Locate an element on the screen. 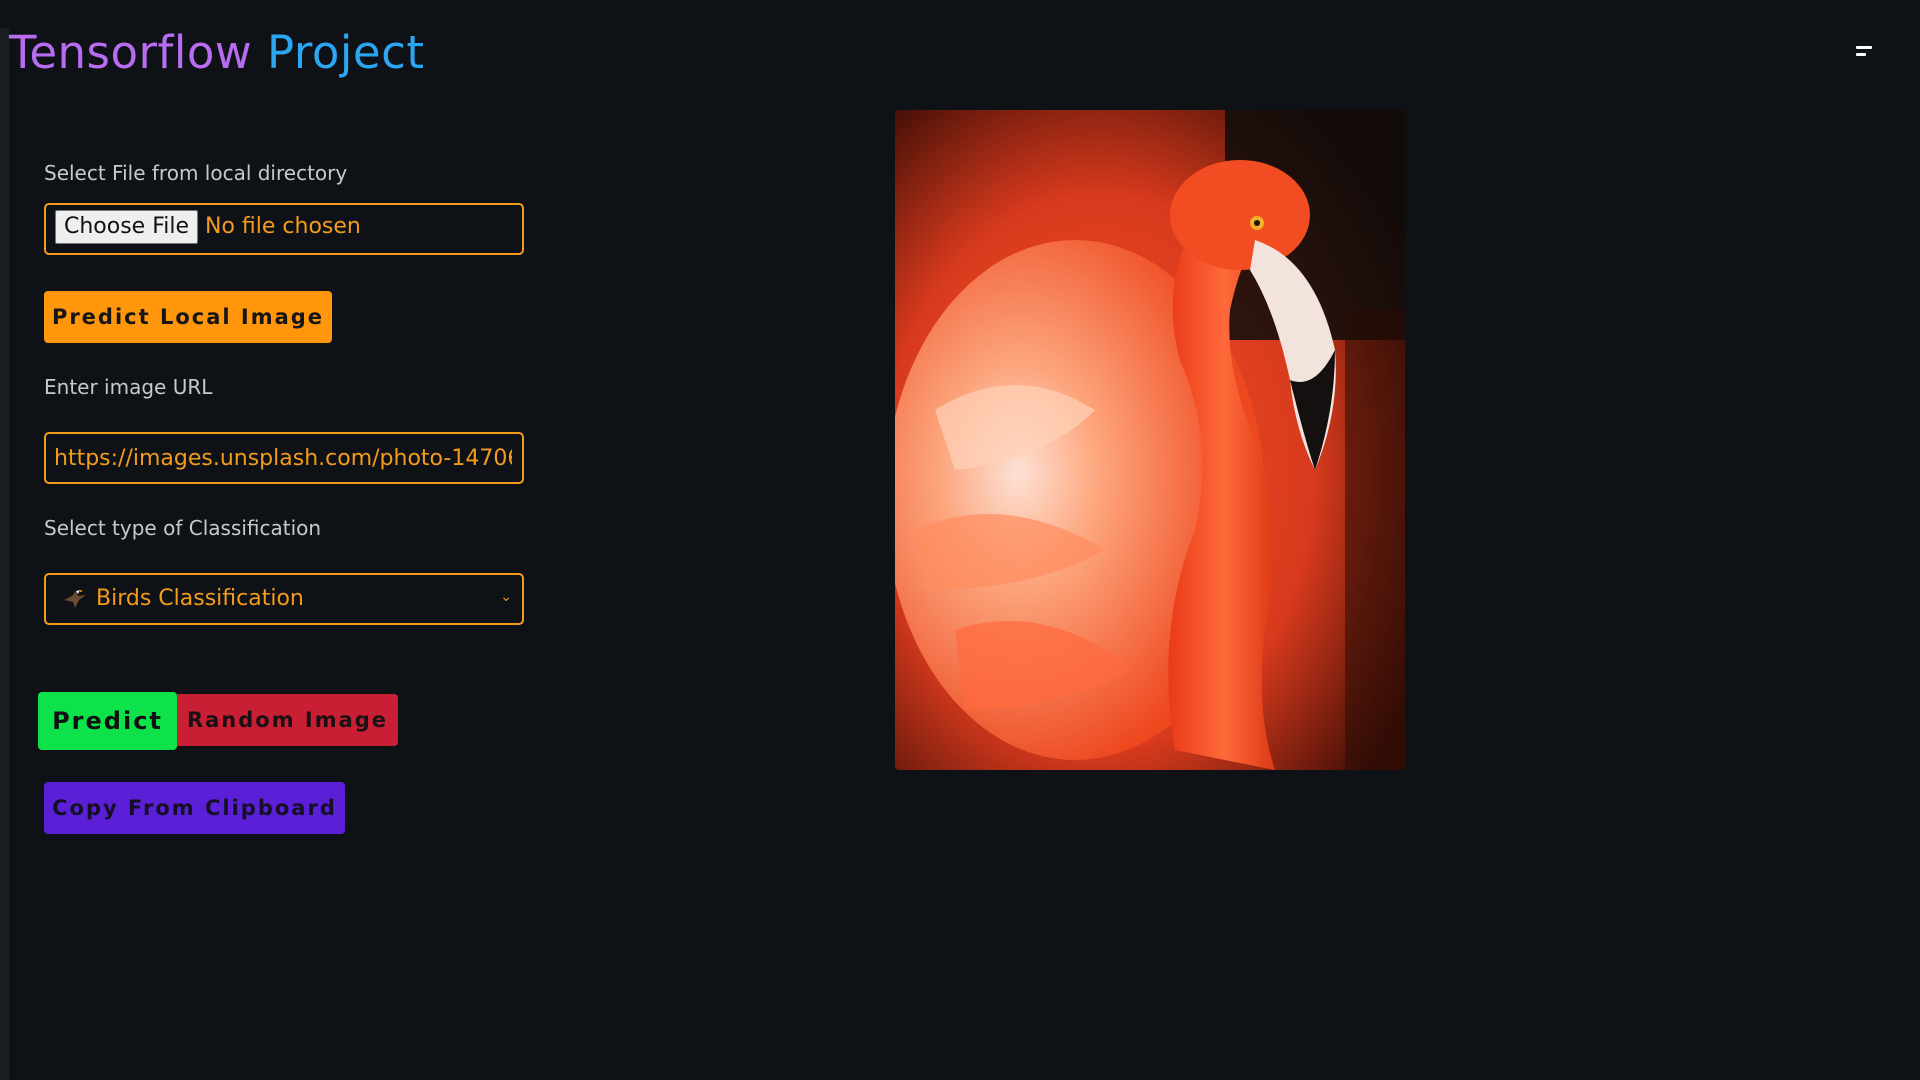 This screenshot has height=1080, width=1920. choose-file-button: Choose File is located at coordinates (127, 227).